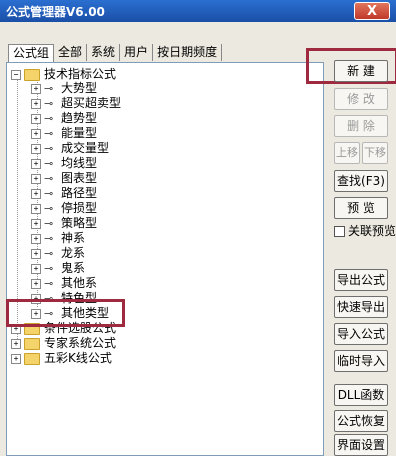 The image size is (396, 456). Describe the element at coordinates (361, 181) in the screenshot. I see `find-button: 查找(F3)` at that location.